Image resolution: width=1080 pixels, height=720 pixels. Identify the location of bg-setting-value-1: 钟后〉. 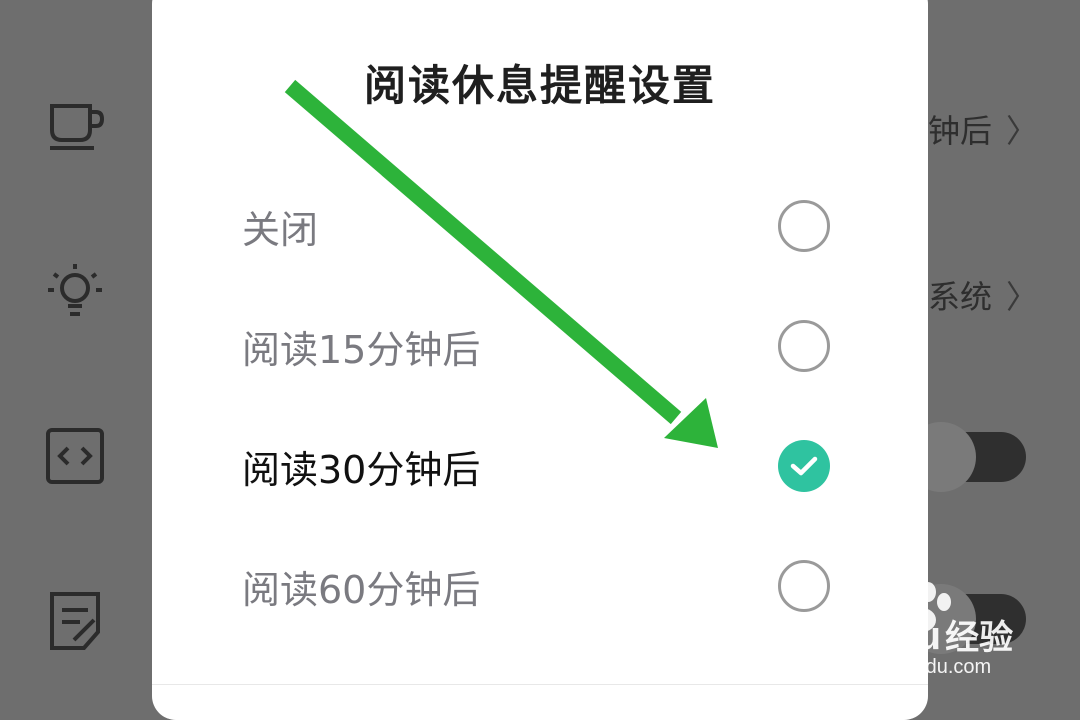
(983, 129).